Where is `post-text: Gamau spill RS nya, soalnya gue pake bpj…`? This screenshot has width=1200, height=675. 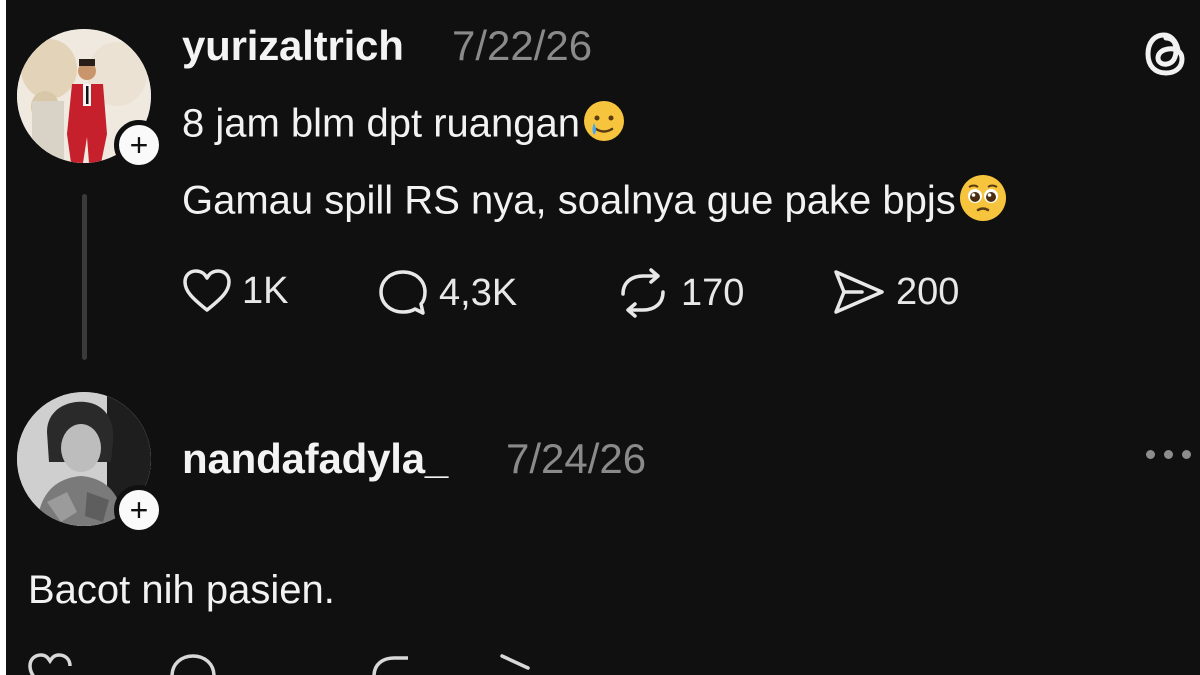 post-text: Gamau spill RS nya, soalnya gue pake bpj… is located at coordinates (569, 200).